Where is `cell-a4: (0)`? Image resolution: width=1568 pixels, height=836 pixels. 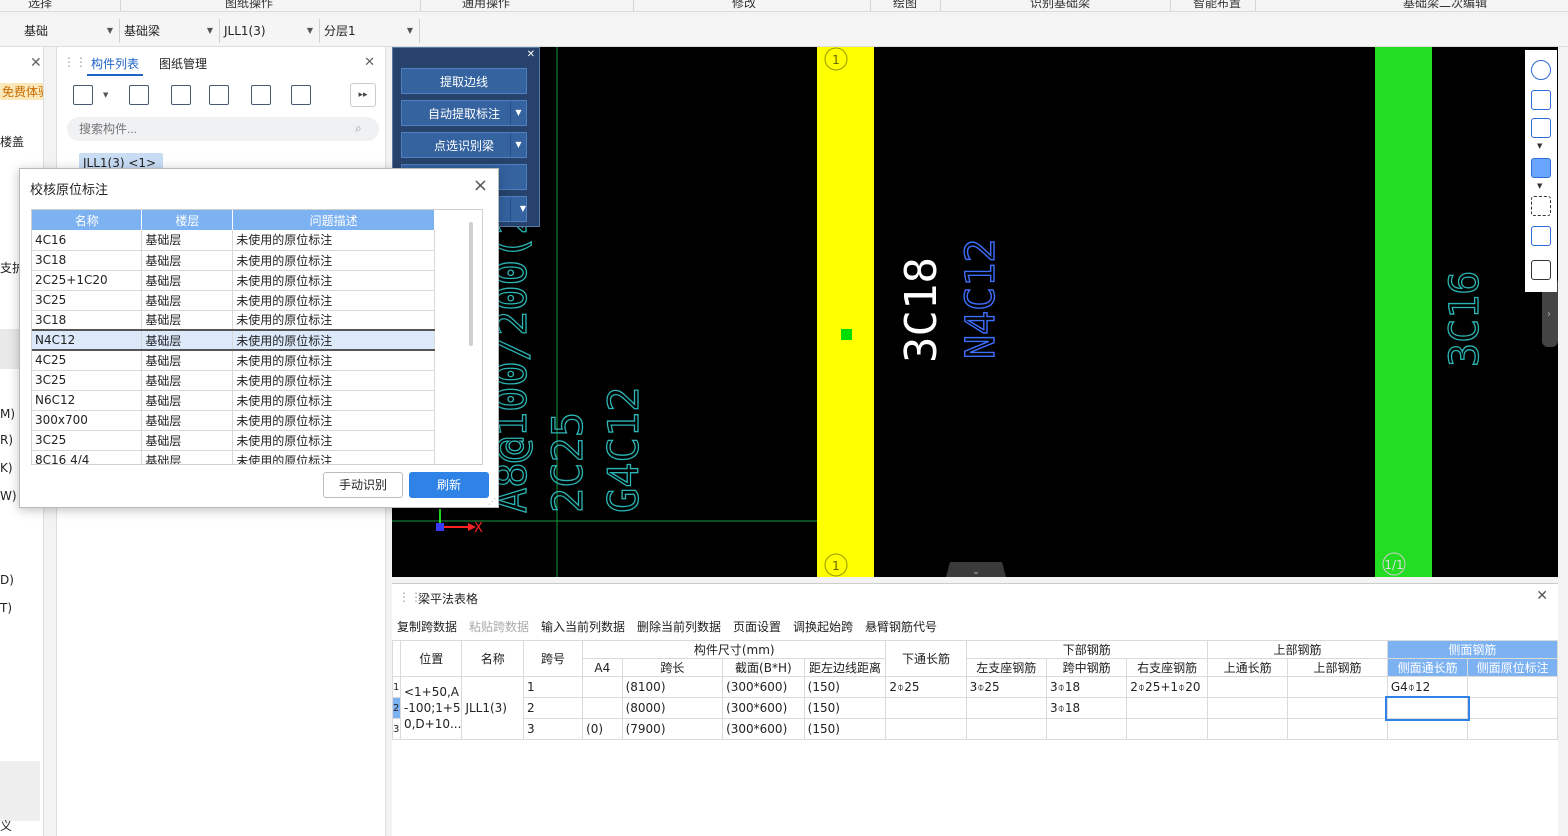 cell-a4: (0) is located at coordinates (602, 729).